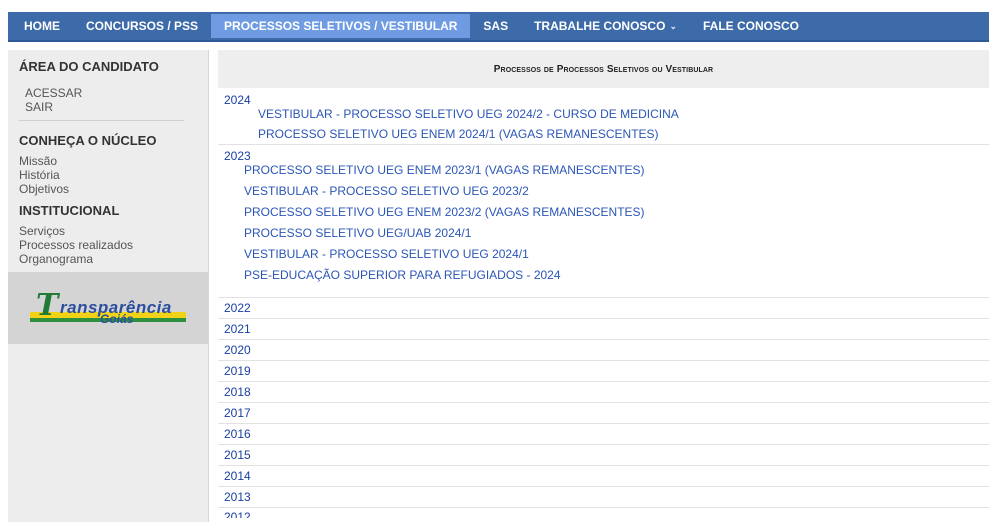 Image resolution: width=989 pixels, height=522 pixels. I want to click on nav-fale-label: FALE CONOSCO, so click(750, 26).